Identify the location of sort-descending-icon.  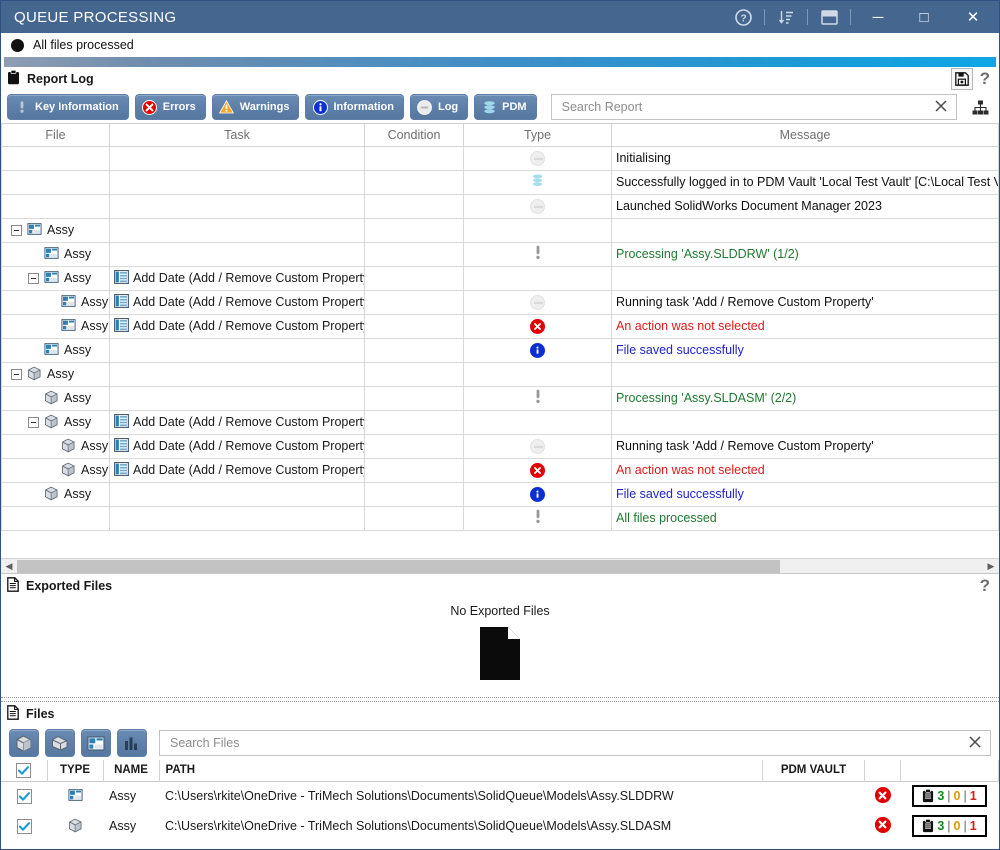
(786, 17).